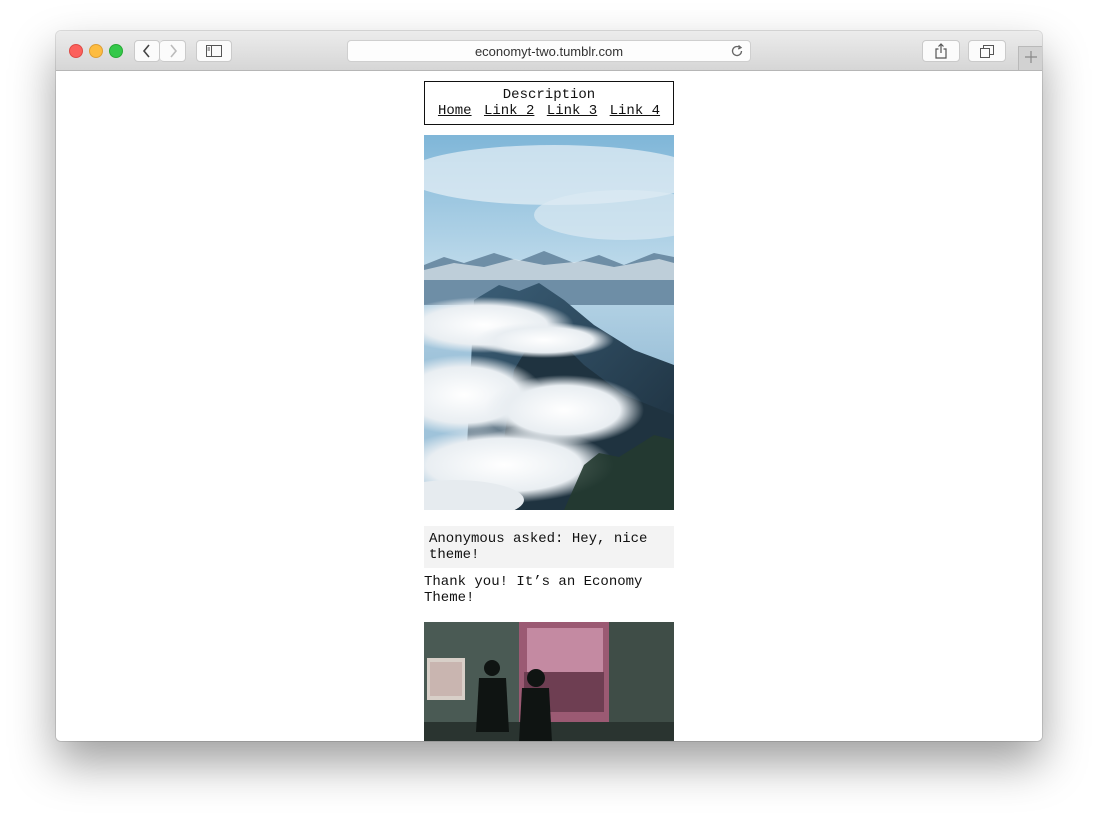 This screenshot has width=1098, height=821. What do you see at coordinates (76, 51) in the screenshot?
I see `close-window-button` at bounding box center [76, 51].